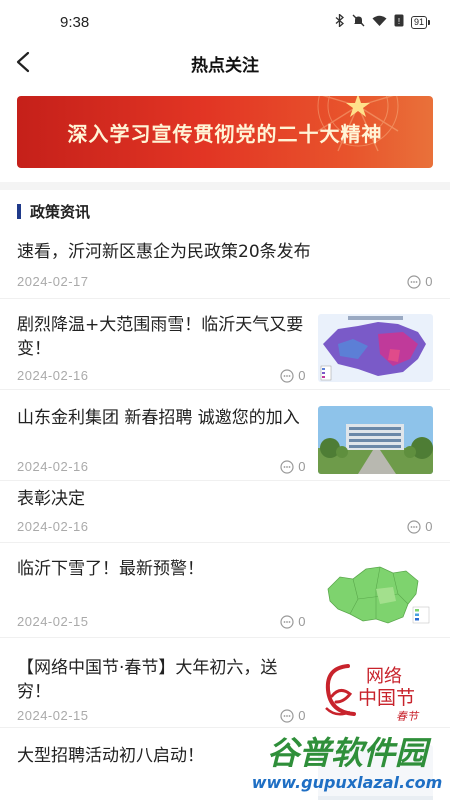 The image size is (450, 800). Describe the element at coordinates (164, 252) in the screenshot. I see `news-title: 速看，沂河新区惠企为民政策20条发布` at that location.